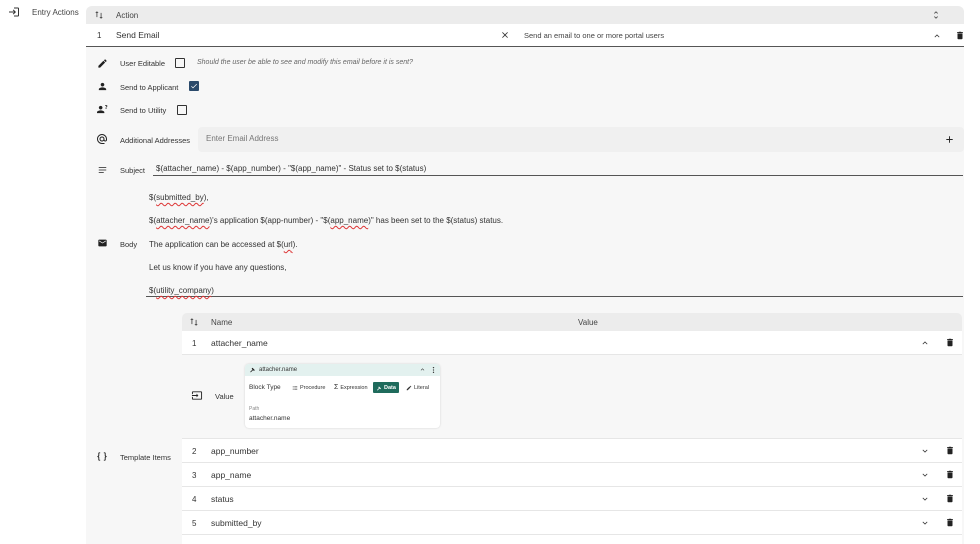 This screenshot has height=544, width=980. What do you see at coordinates (197, 395) in the screenshot?
I see `input-icon` at bounding box center [197, 395].